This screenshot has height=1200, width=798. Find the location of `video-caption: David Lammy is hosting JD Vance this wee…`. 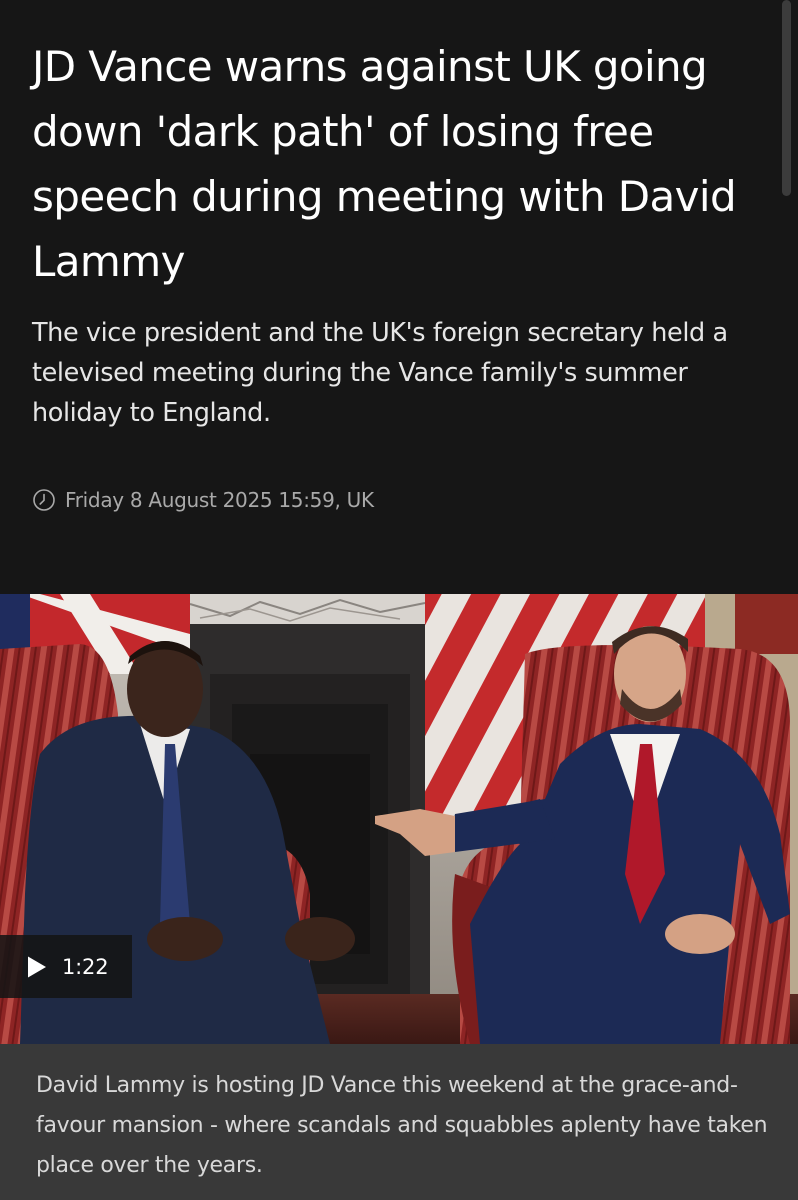

video-caption: David Lammy is hosting JD Vance this wee… is located at coordinates (402, 1125).